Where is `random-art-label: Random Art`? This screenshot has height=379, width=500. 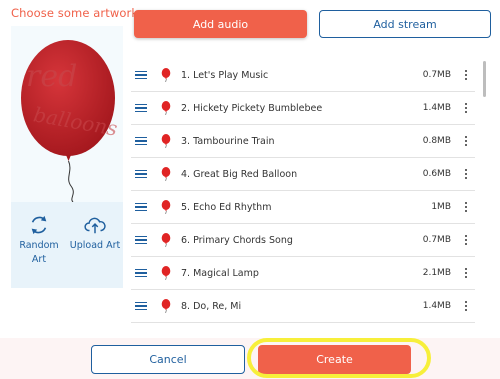 random-art-label: Random Art is located at coordinates (39, 252).